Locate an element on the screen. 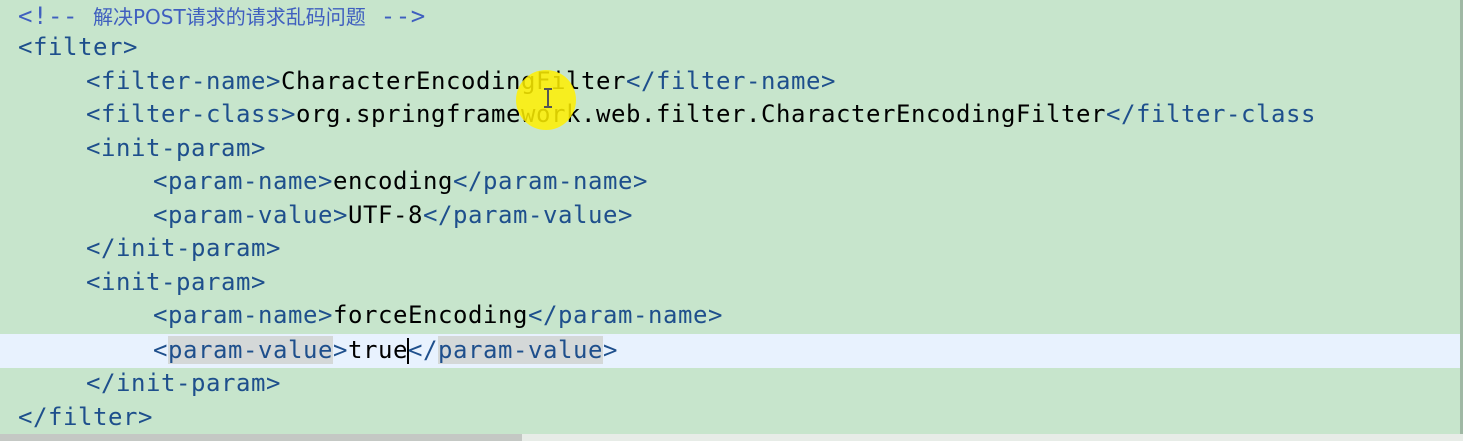  xml-comment: <!-- 解决POST请求的请求乱码问题 --> is located at coordinates (222, 17).